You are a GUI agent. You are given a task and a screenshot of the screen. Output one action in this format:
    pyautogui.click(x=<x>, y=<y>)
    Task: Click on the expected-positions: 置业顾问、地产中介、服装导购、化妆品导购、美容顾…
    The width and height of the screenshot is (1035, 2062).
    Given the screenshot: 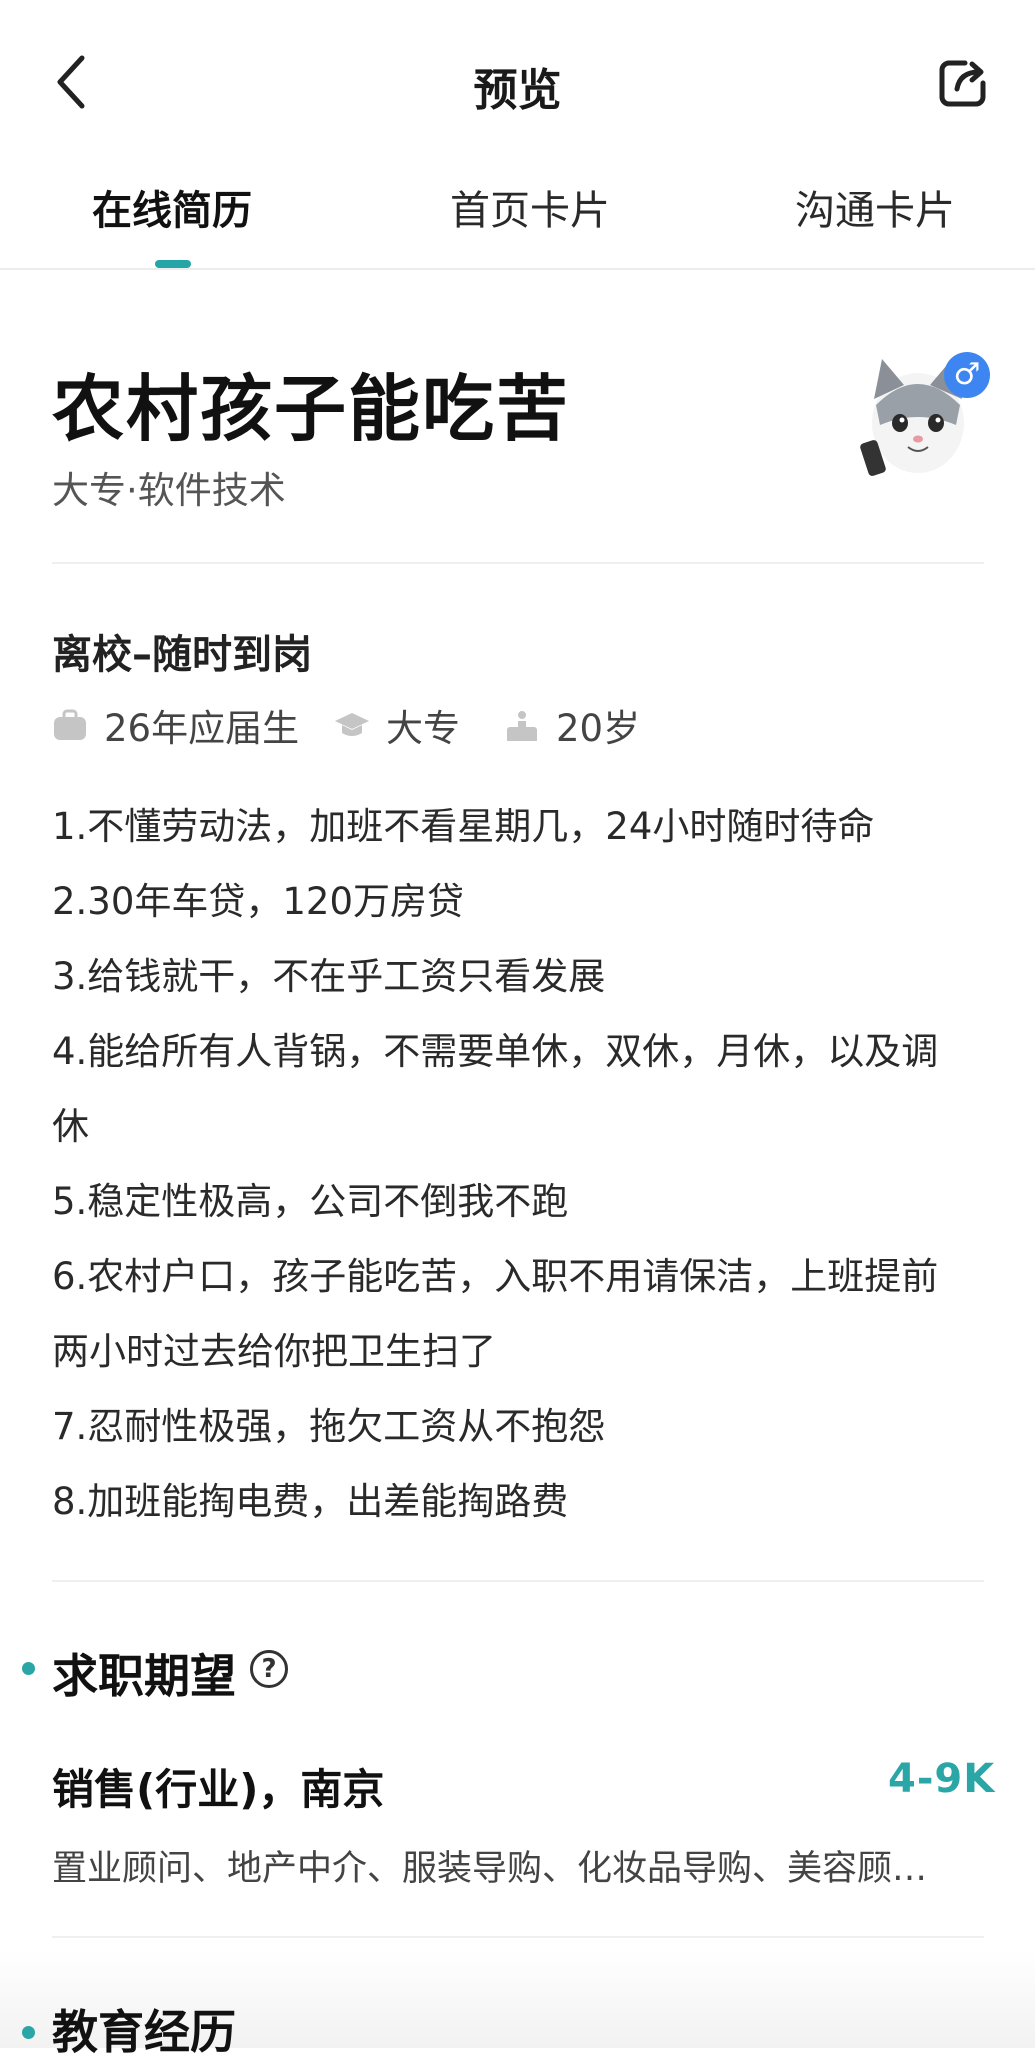 What is the action you would take?
    pyautogui.click(x=490, y=1869)
    